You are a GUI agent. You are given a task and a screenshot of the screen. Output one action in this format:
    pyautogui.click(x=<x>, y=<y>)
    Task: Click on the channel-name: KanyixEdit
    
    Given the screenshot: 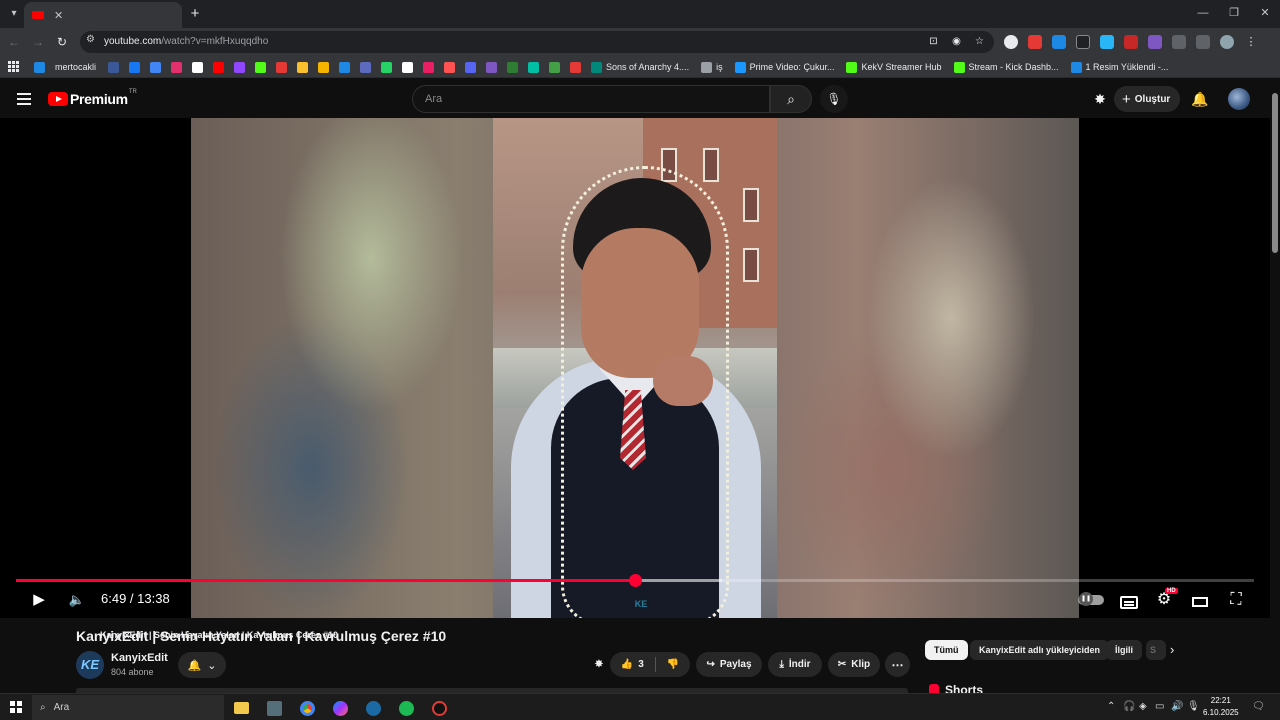 What is the action you would take?
    pyautogui.click(x=139, y=658)
    